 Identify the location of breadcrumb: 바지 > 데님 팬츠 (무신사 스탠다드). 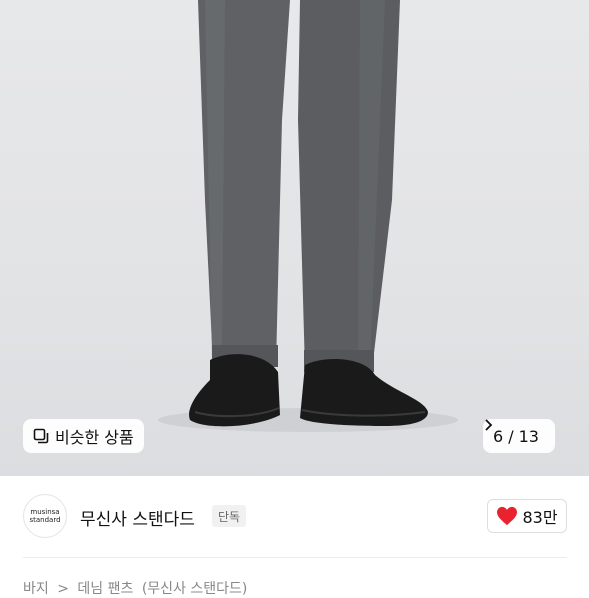
(137, 588).